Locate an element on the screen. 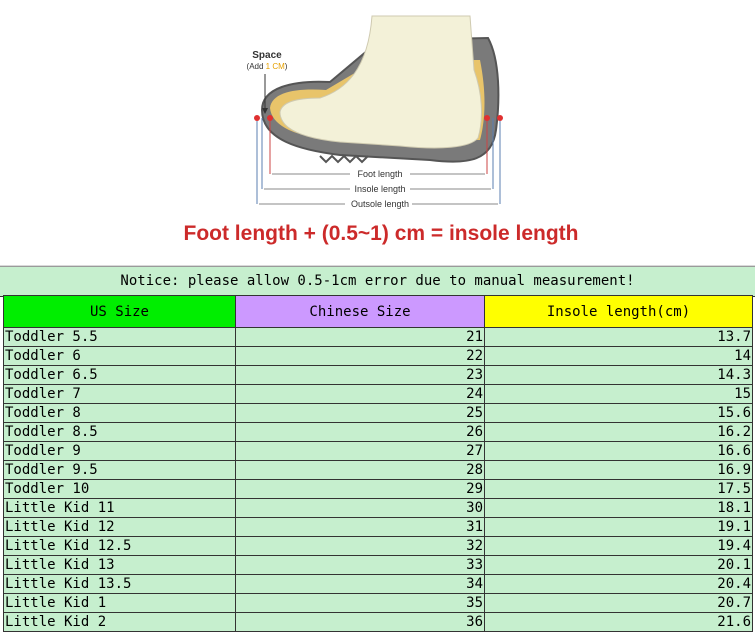 This screenshot has width=755, height=632. us-size-cell: Little Kid 12.5 is located at coordinates (119, 546).